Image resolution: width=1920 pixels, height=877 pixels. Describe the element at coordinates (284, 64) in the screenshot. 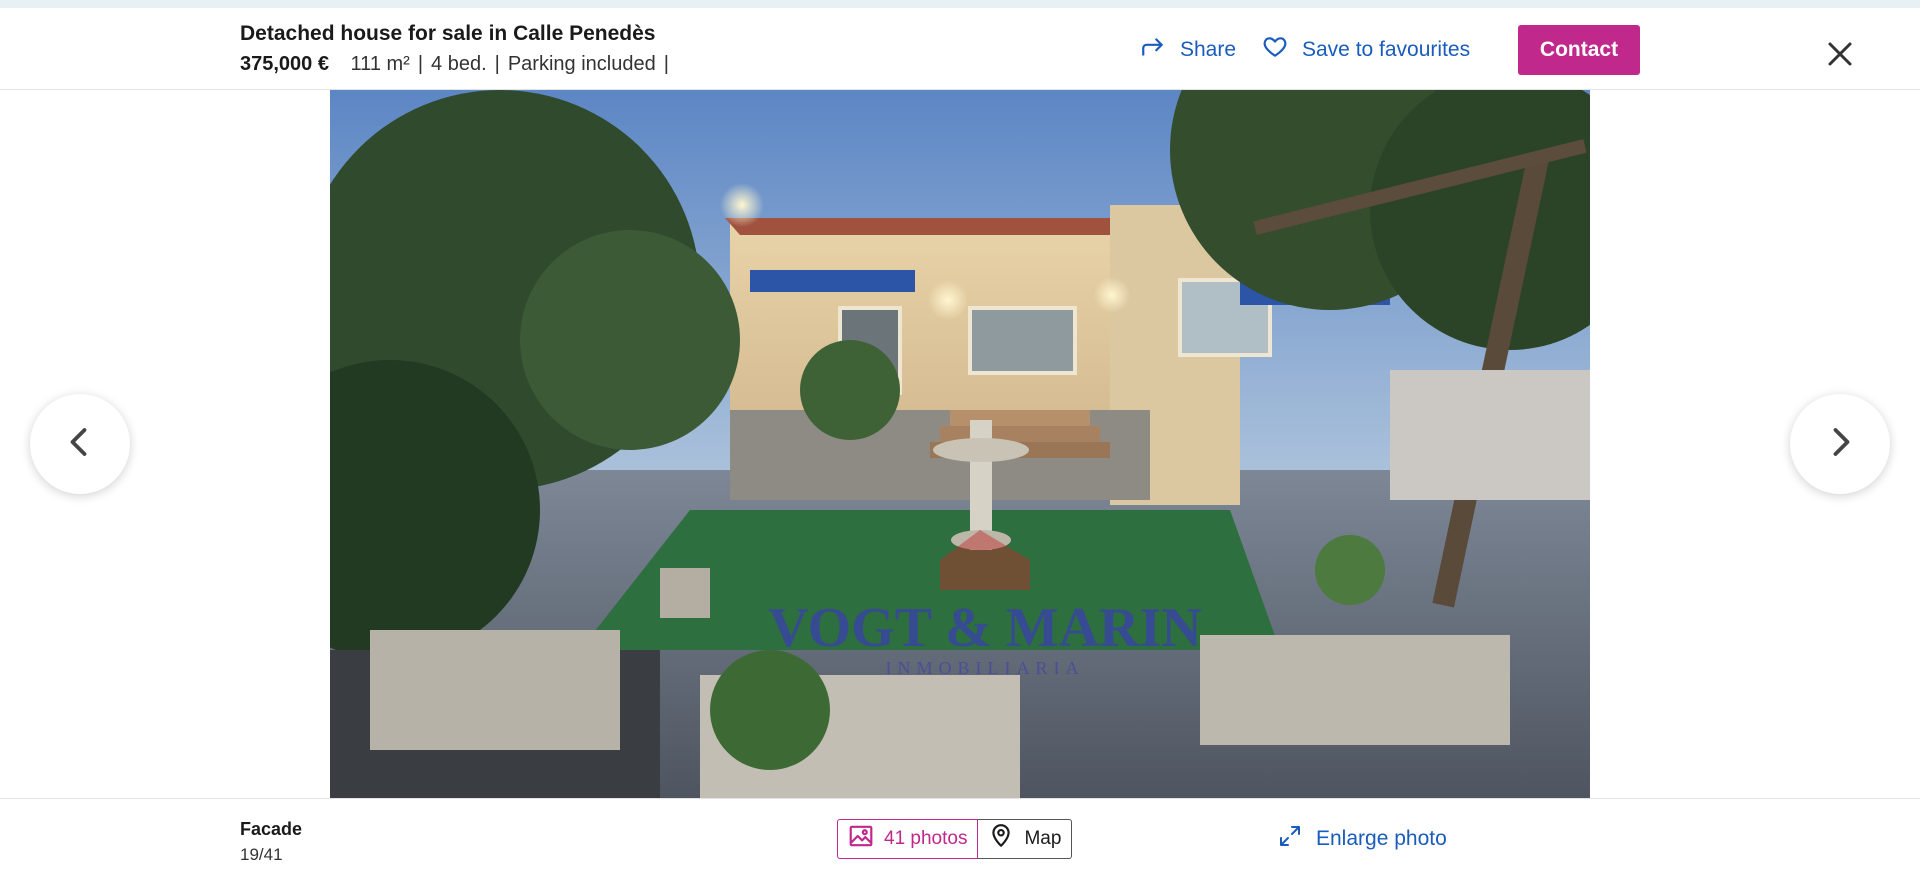

I see `listing-price: 375,000 €` at that location.